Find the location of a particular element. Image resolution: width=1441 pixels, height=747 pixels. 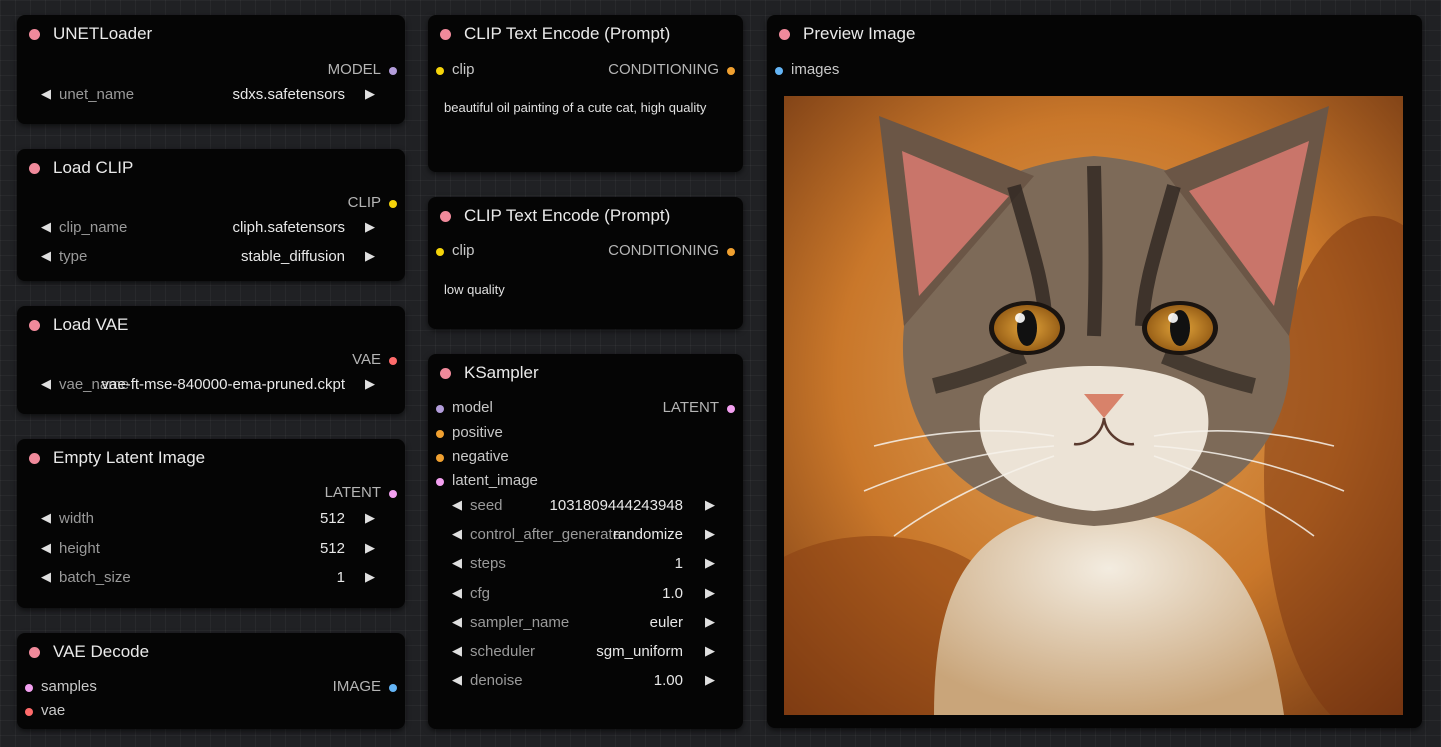

node-title: VAE Decode is located at coordinates (101, 651).